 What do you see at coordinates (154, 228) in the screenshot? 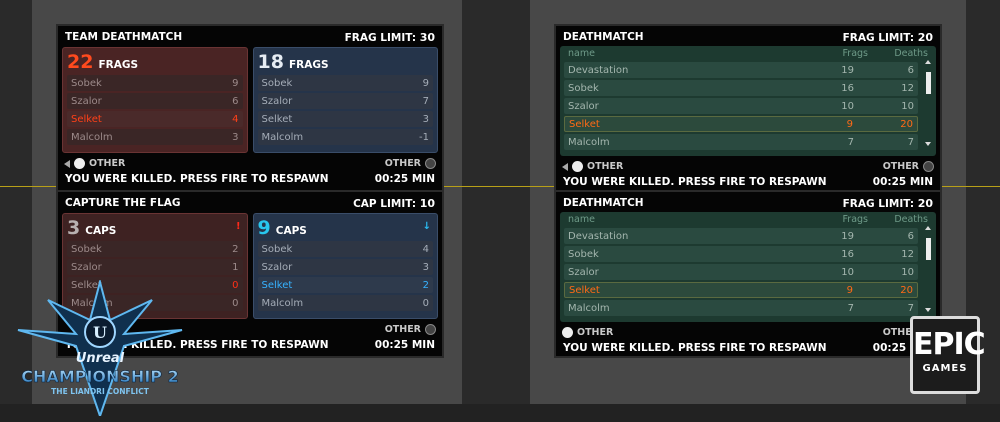
I see `red-team-score: 3 CAPS !` at bounding box center [154, 228].